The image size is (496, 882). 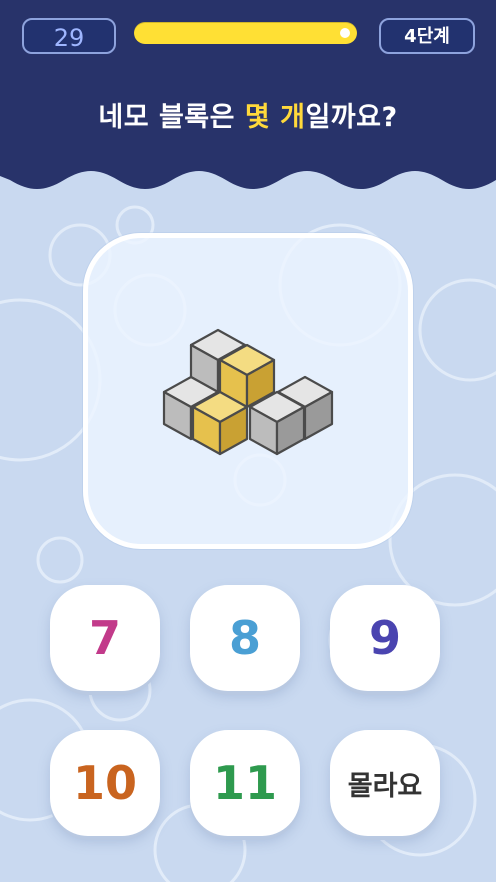 I want to click on answer-label: 7, so click(x=104, y=638).